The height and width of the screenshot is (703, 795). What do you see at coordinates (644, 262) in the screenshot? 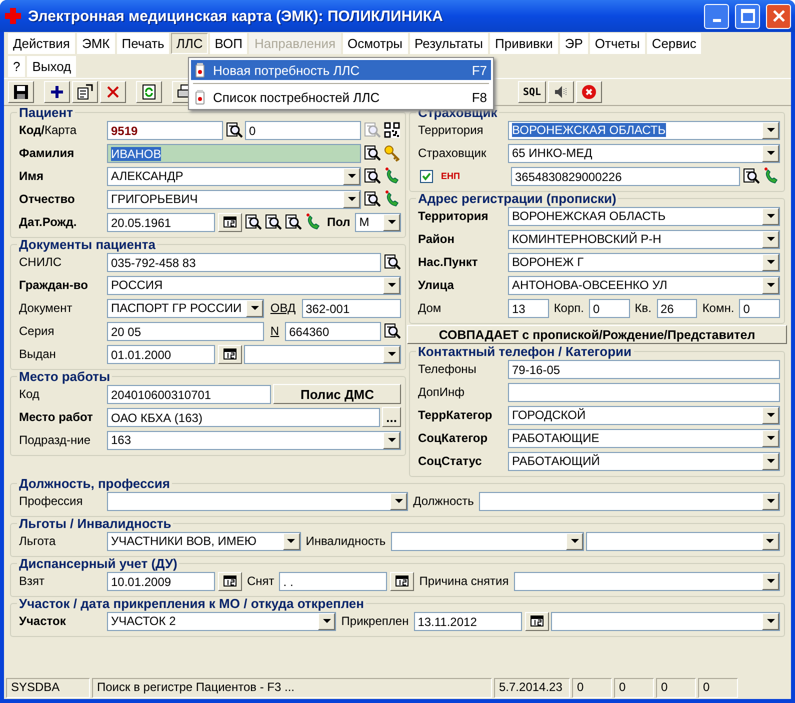
I see `dropdown-field: ВОРОНЕЖ Г` at bounding box center [644, 262].